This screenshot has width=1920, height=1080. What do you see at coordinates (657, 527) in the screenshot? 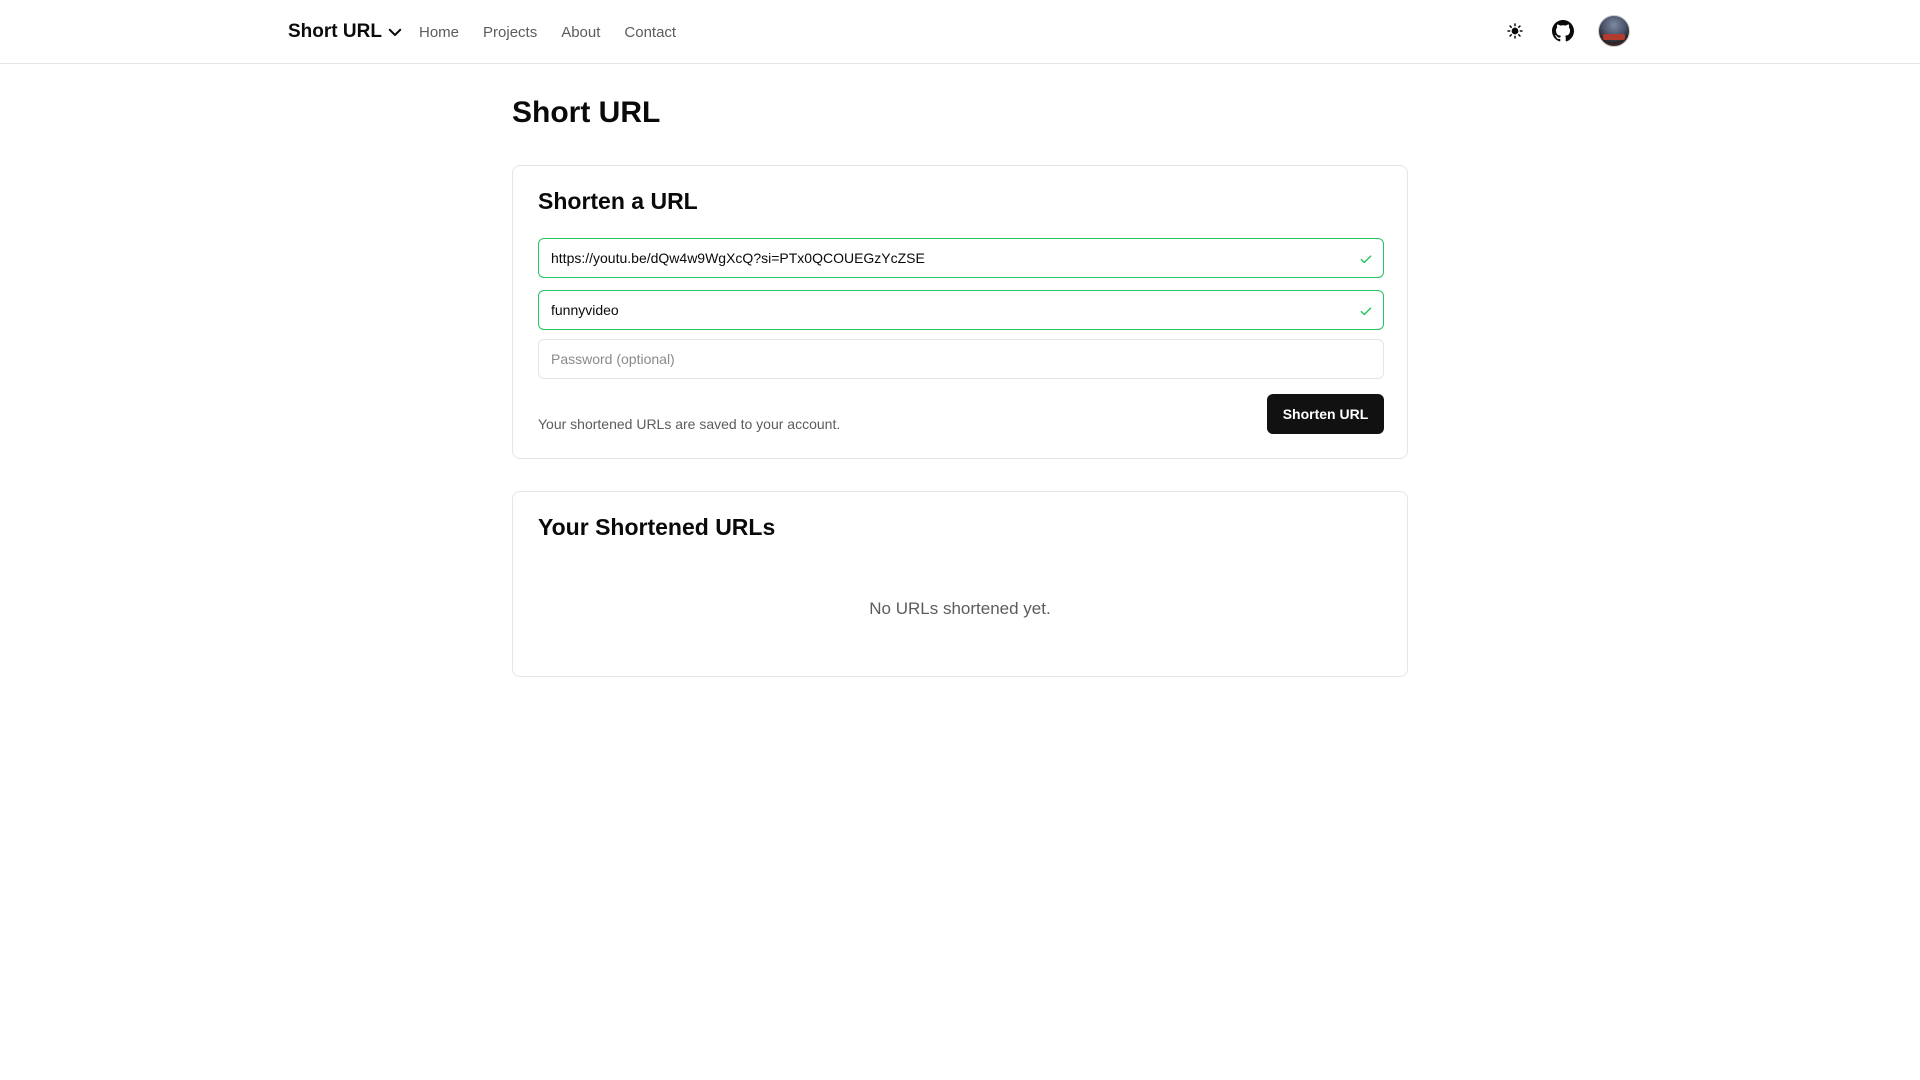
I see `shortened-urls-title: Your Shortened URLs` at bounding box center [657, 527].